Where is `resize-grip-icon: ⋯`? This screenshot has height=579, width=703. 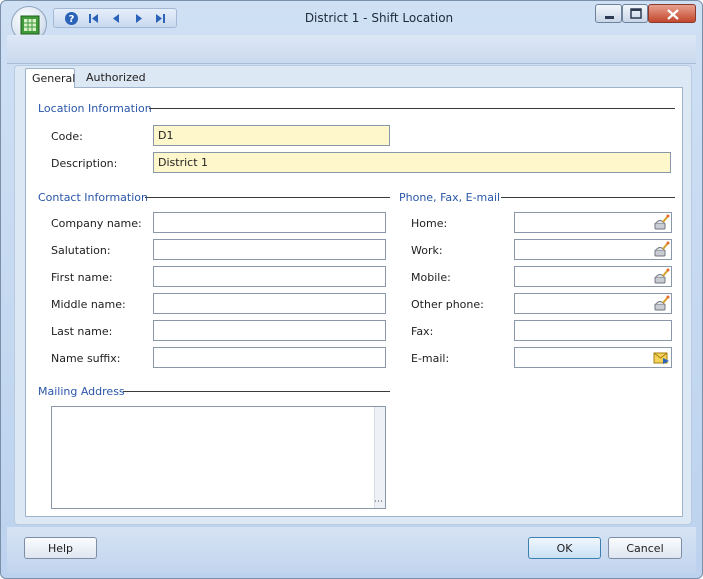 resize-grip-icon: ⋯ is located at coordinates (378, 502).